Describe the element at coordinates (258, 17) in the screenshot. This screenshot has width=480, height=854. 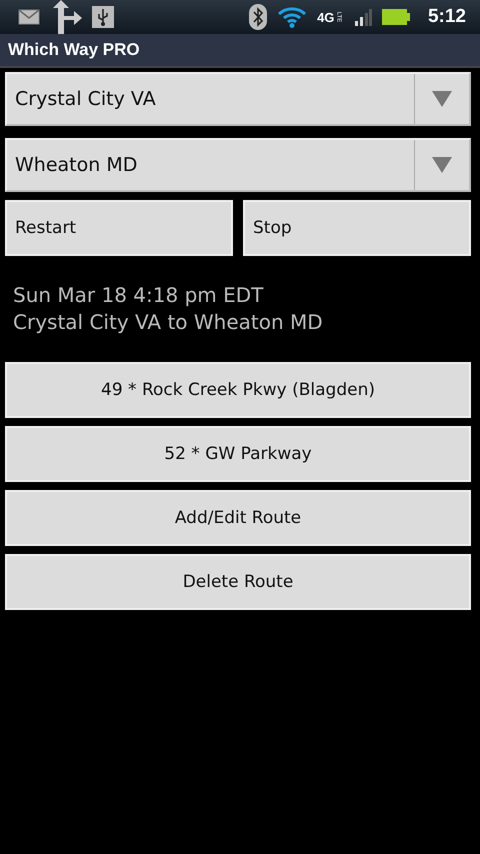
I see `bluetooth-icon` at that location.